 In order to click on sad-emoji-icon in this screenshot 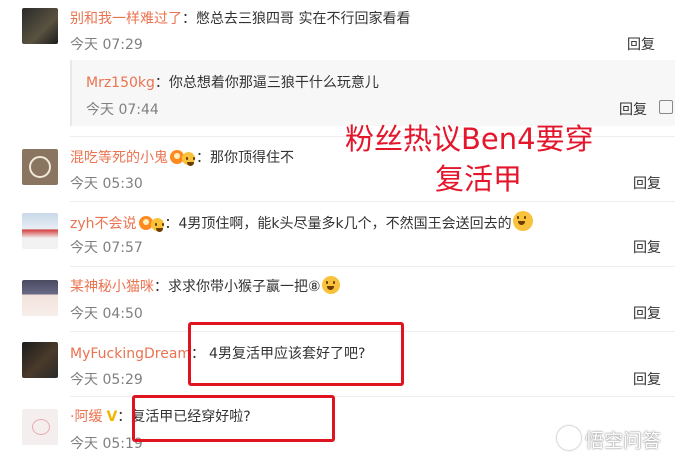, I will do `click(330, 285)`.